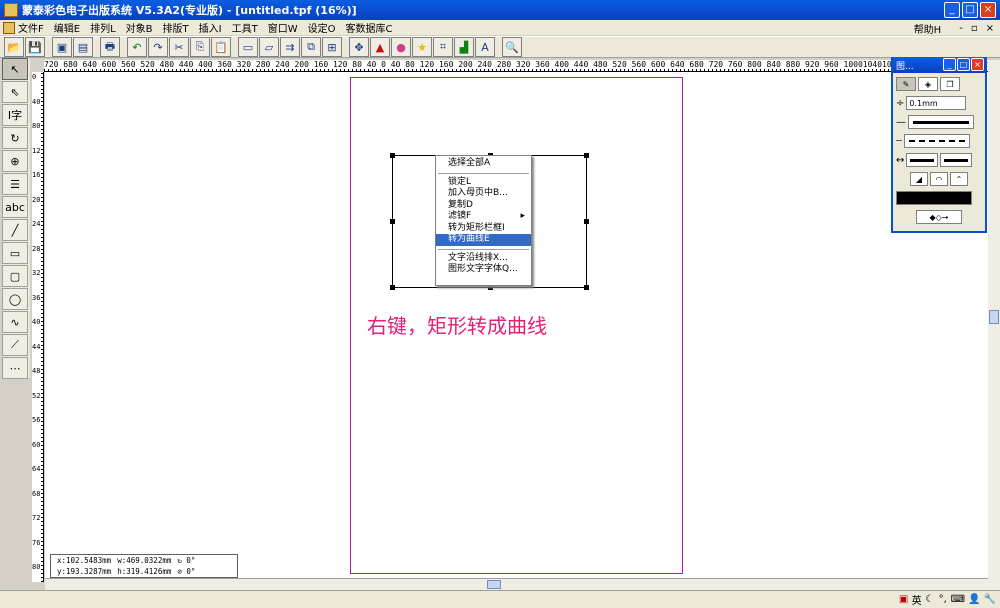 This screenshot has height=608, width=1000. What do you see at coordinates (15, 299) in the screenshot?
I see `ellipse-tool-icon: ◯` at bounding box center [15, 299].